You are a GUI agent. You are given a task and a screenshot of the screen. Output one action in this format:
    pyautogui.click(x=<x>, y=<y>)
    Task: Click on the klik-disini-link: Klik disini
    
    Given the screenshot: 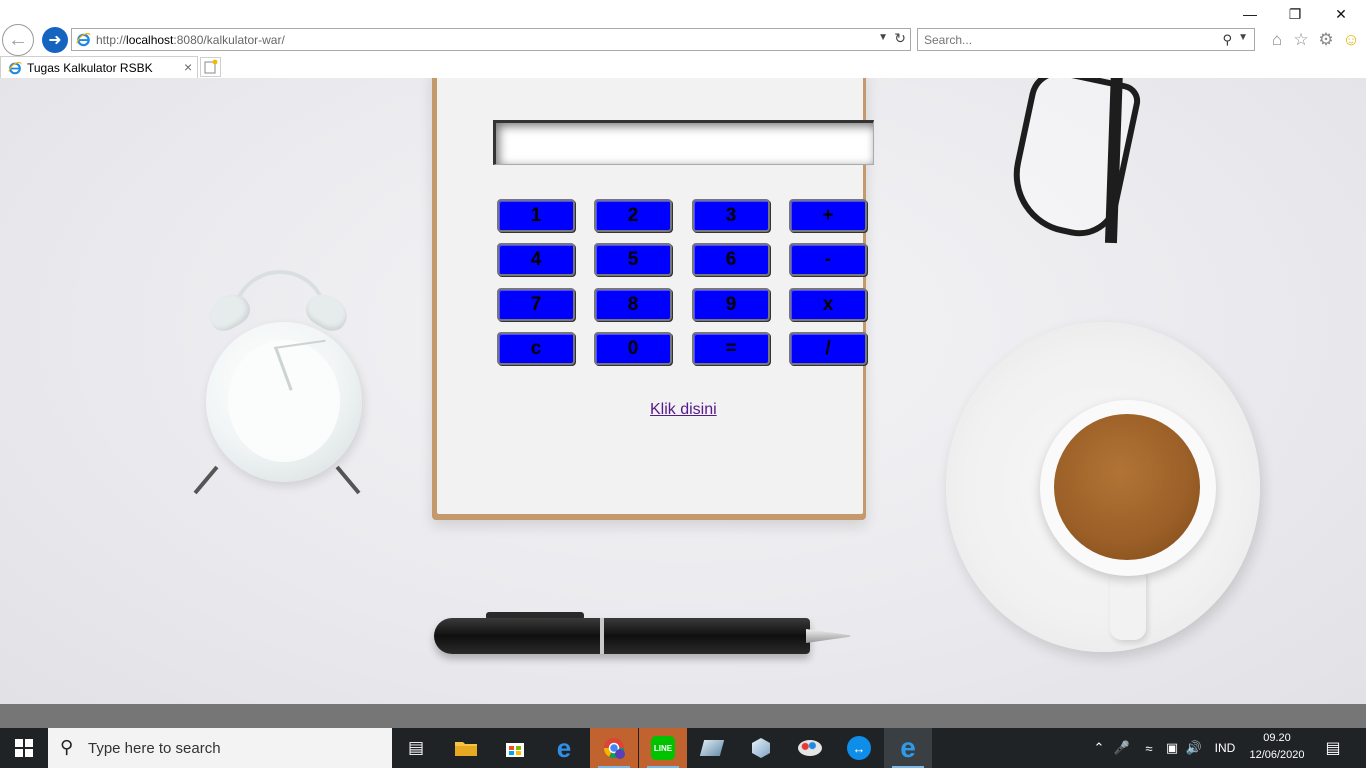 What is the action you would take?
    pyautogui.click(x=683, y=410)
    